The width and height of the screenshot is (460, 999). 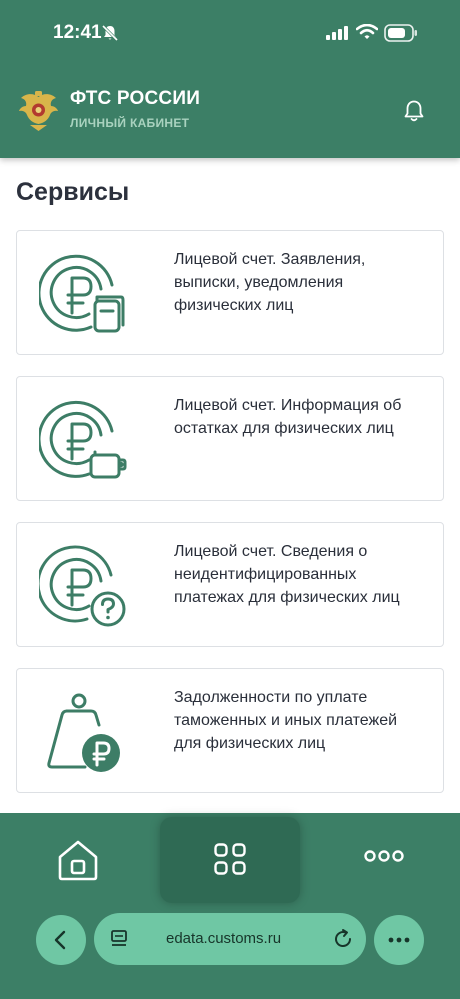 I want to click on ellipsis-icon, so click(x=399, y=940).